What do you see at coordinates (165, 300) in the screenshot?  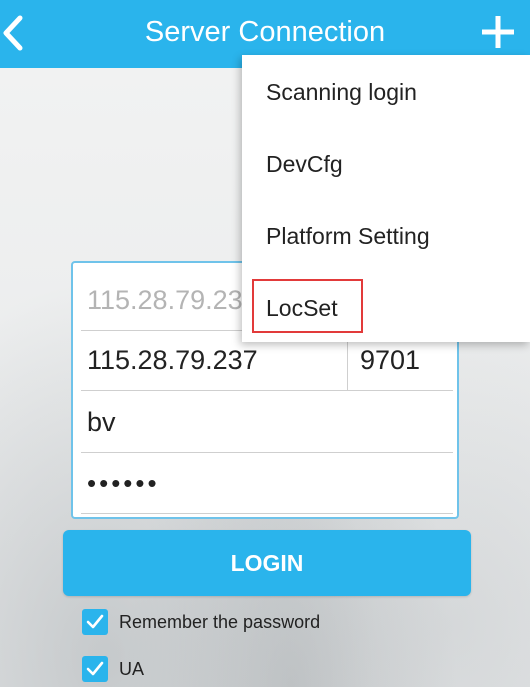 I see `server-history-value: 115.28.79.23` at bounding box center [165, 300].